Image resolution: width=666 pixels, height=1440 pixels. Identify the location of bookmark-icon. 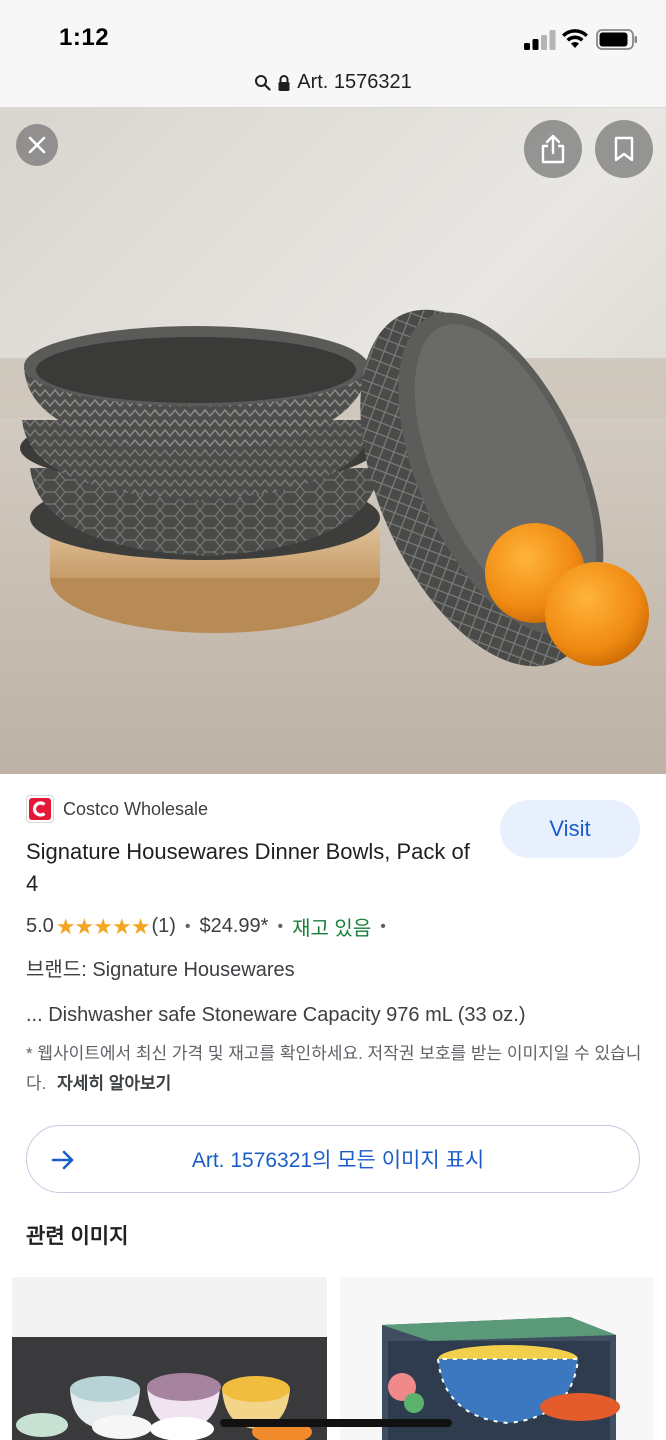
(624, 149).